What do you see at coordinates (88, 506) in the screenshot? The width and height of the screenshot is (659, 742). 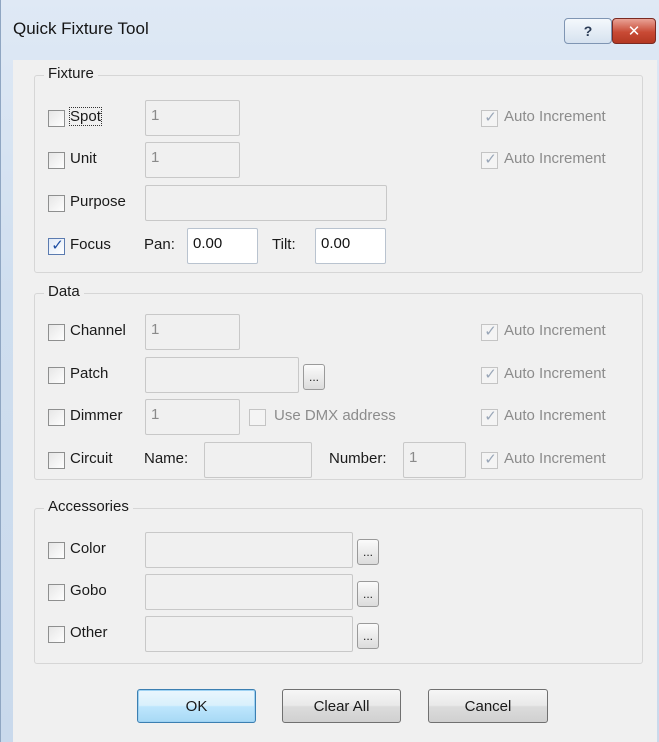 I see `accessories-legend: Accessories` at bounding box center [88, 506].